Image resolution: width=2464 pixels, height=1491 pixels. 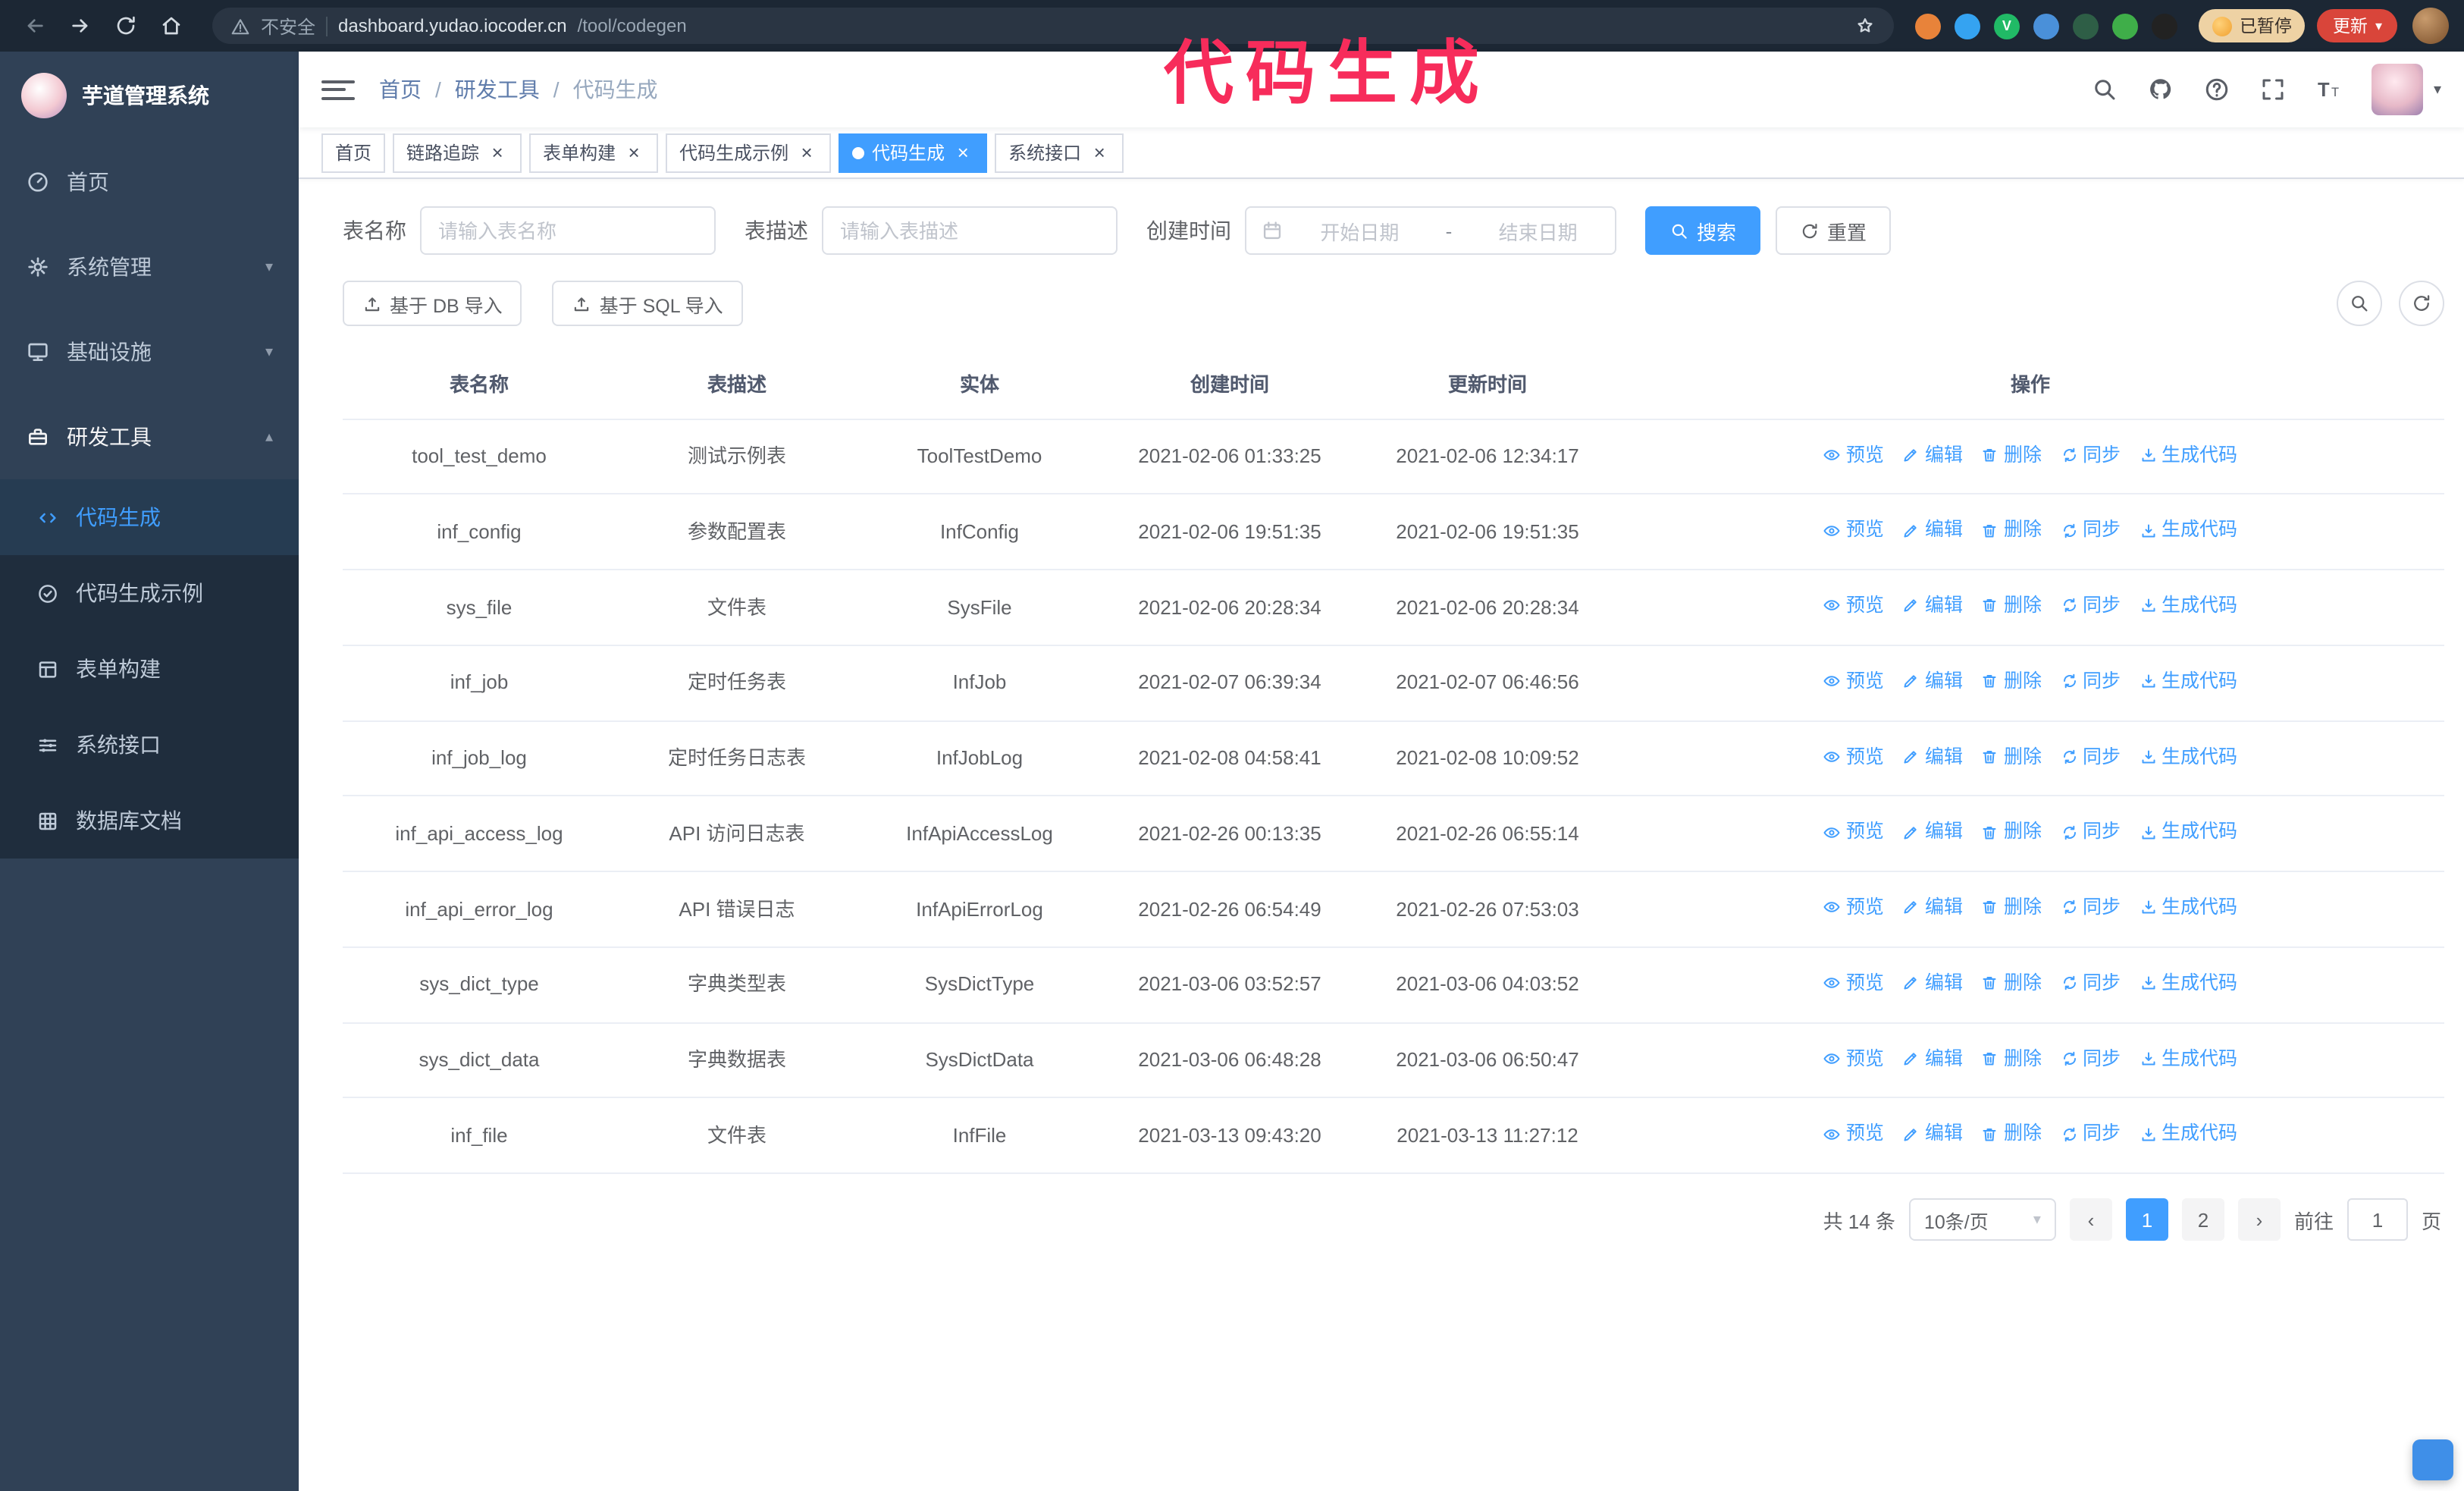 I want to click on tab-tracing: 链路追踪 ×, so click(x=458, y=152).